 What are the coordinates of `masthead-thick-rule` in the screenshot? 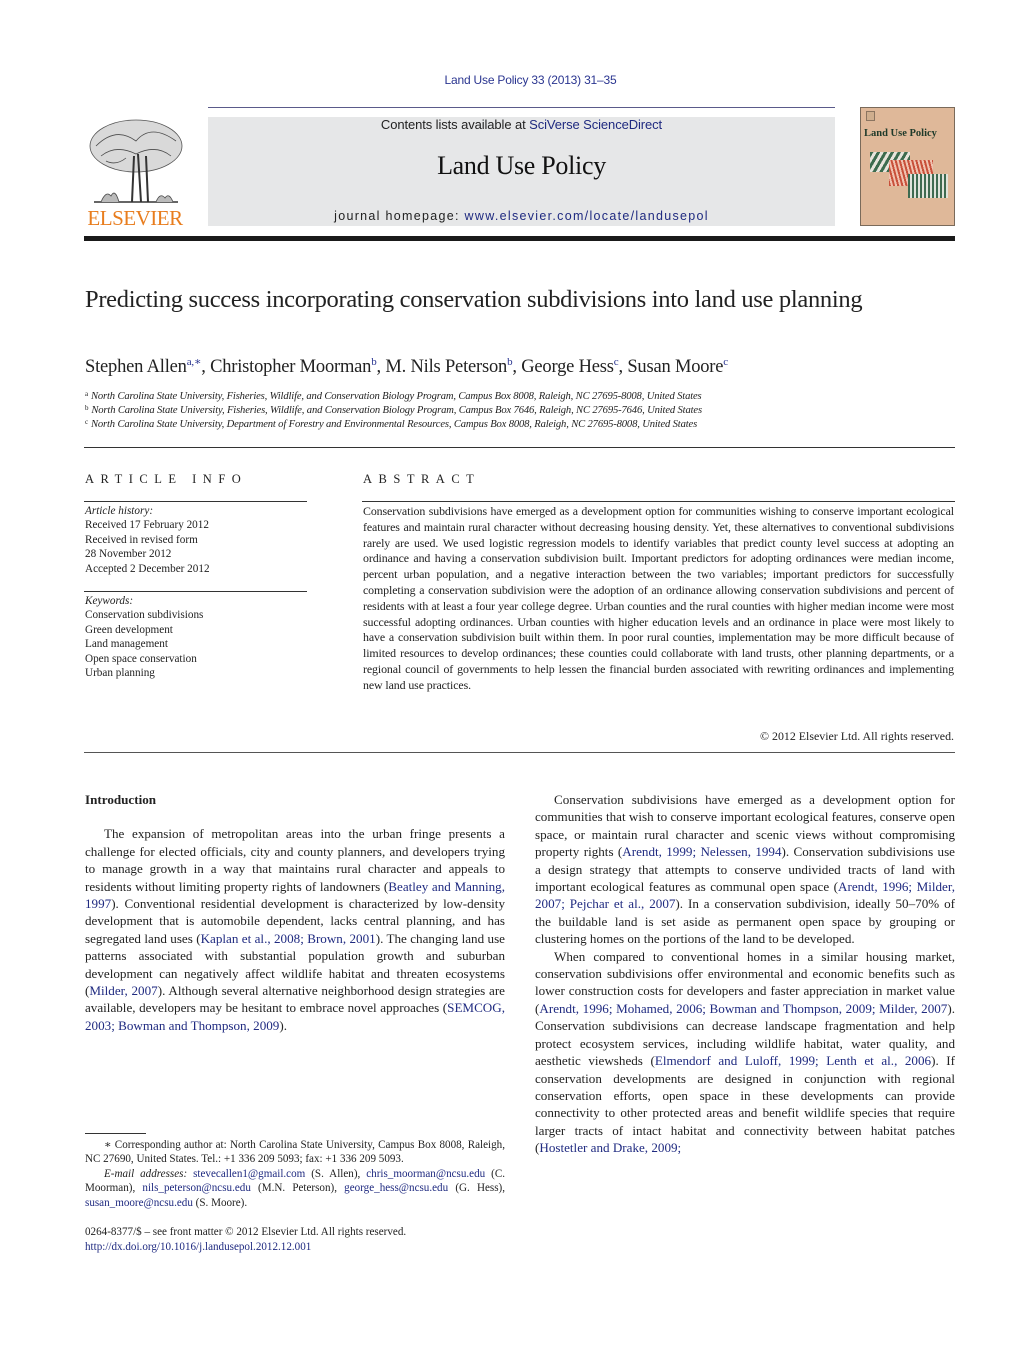 It's located at (519, 238).